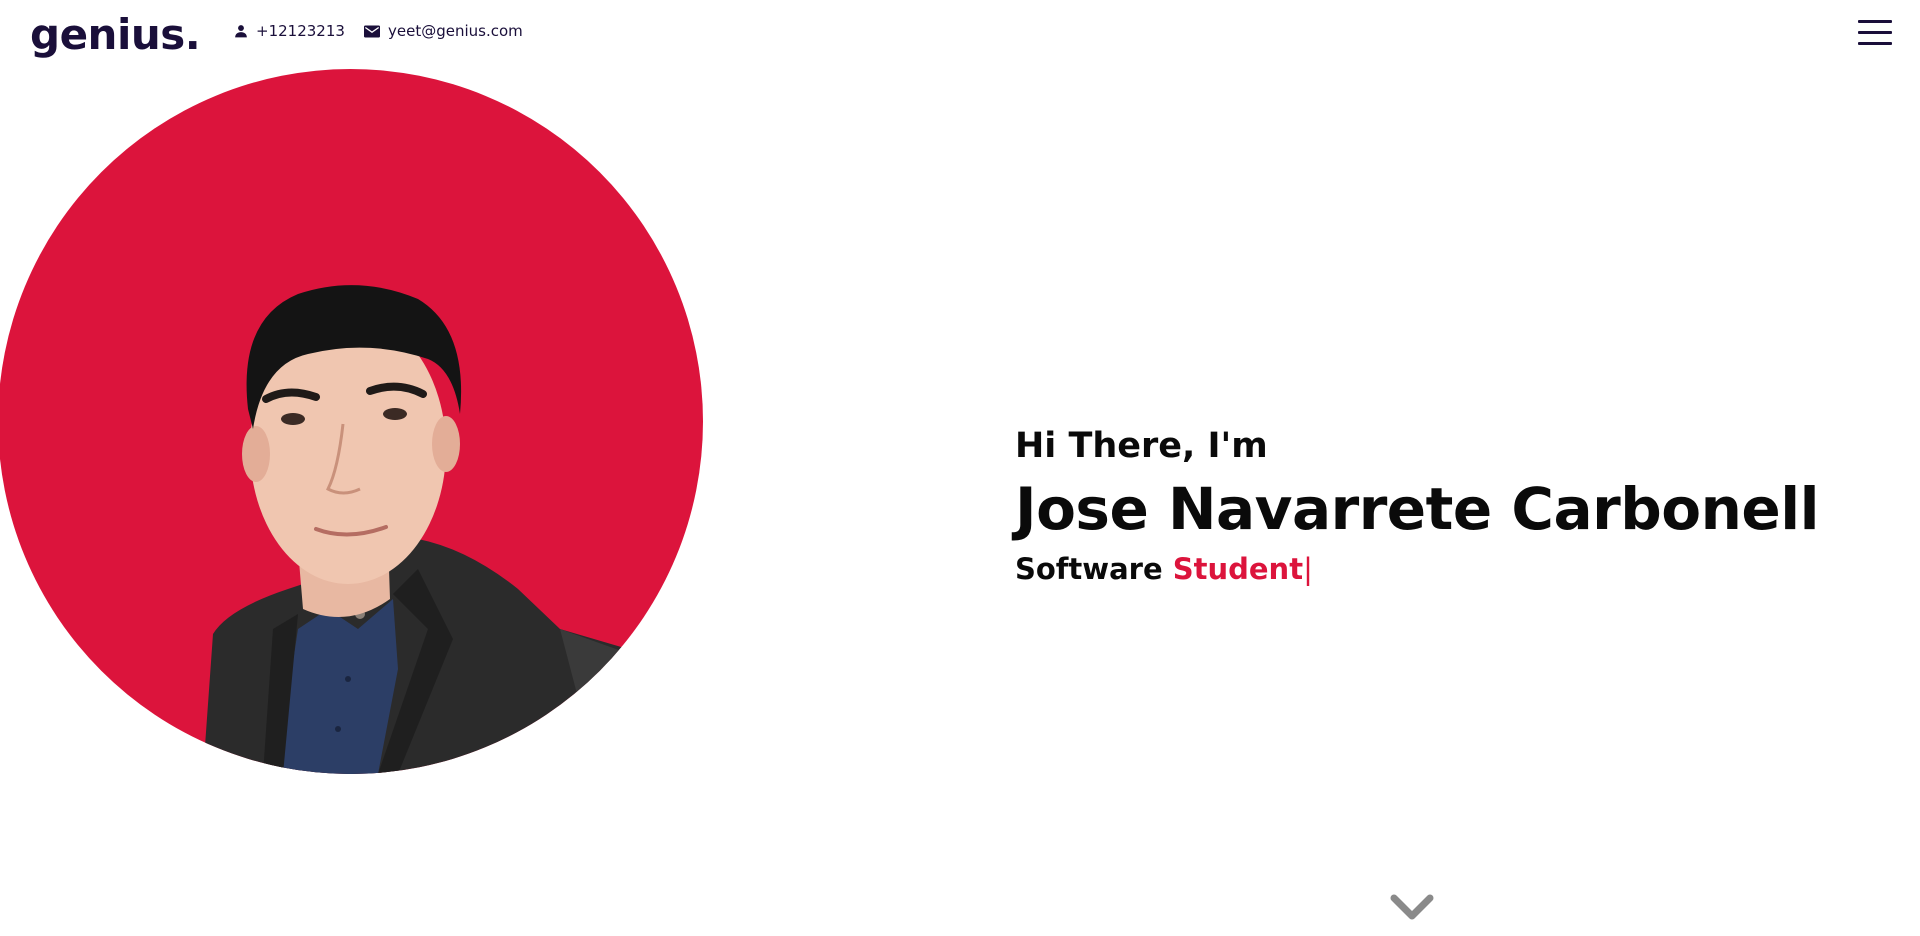  What do you see at coordinates (241, 31) in the screenshot?
I see `person-icon` at bounding box center [241, 31].